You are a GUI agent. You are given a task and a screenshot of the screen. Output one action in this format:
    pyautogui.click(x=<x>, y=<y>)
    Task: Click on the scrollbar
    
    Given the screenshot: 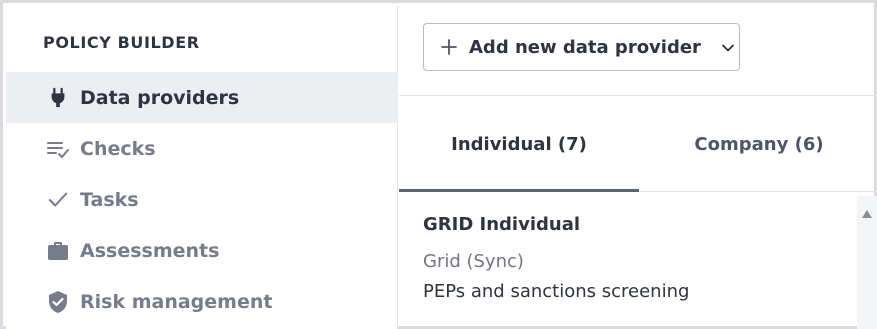 What is the action you would take?
    pyautogui.click(x=867, y=262)
    